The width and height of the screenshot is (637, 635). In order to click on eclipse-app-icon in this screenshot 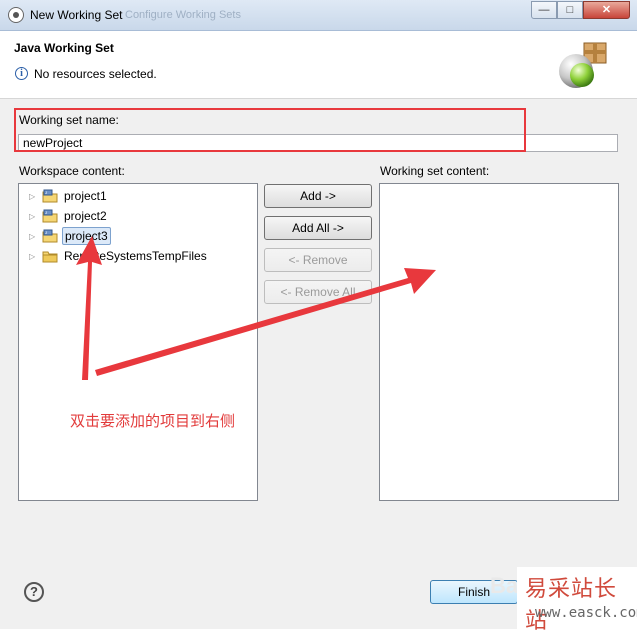, I will do `click(16, 15)`.